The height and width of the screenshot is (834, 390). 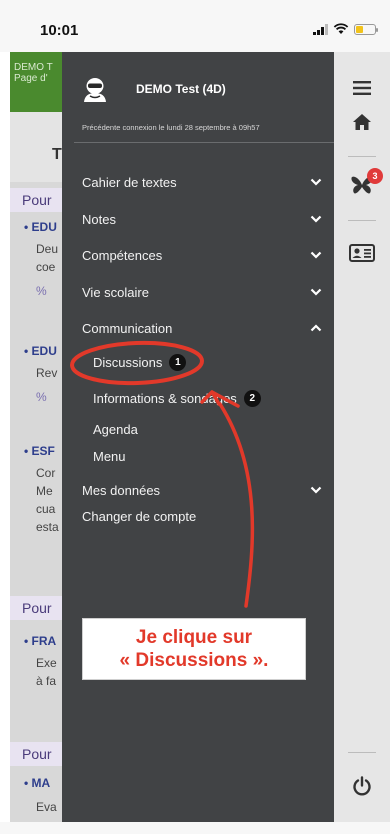 I want to click on sub-item-label: Discussions, so click(x=128, y=362).